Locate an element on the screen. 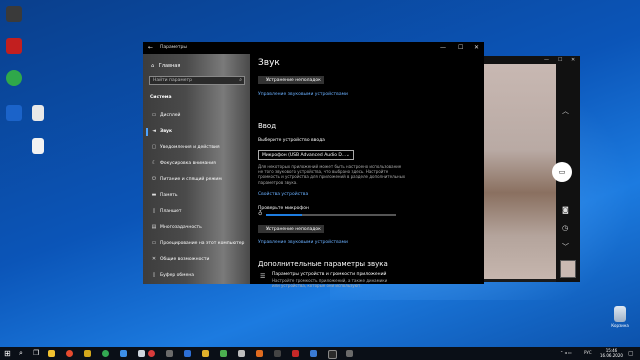 Image resolution: width=640 pixels, height=360 pixels. taskbar-app-12-icon is located at coordinates (241, 353).